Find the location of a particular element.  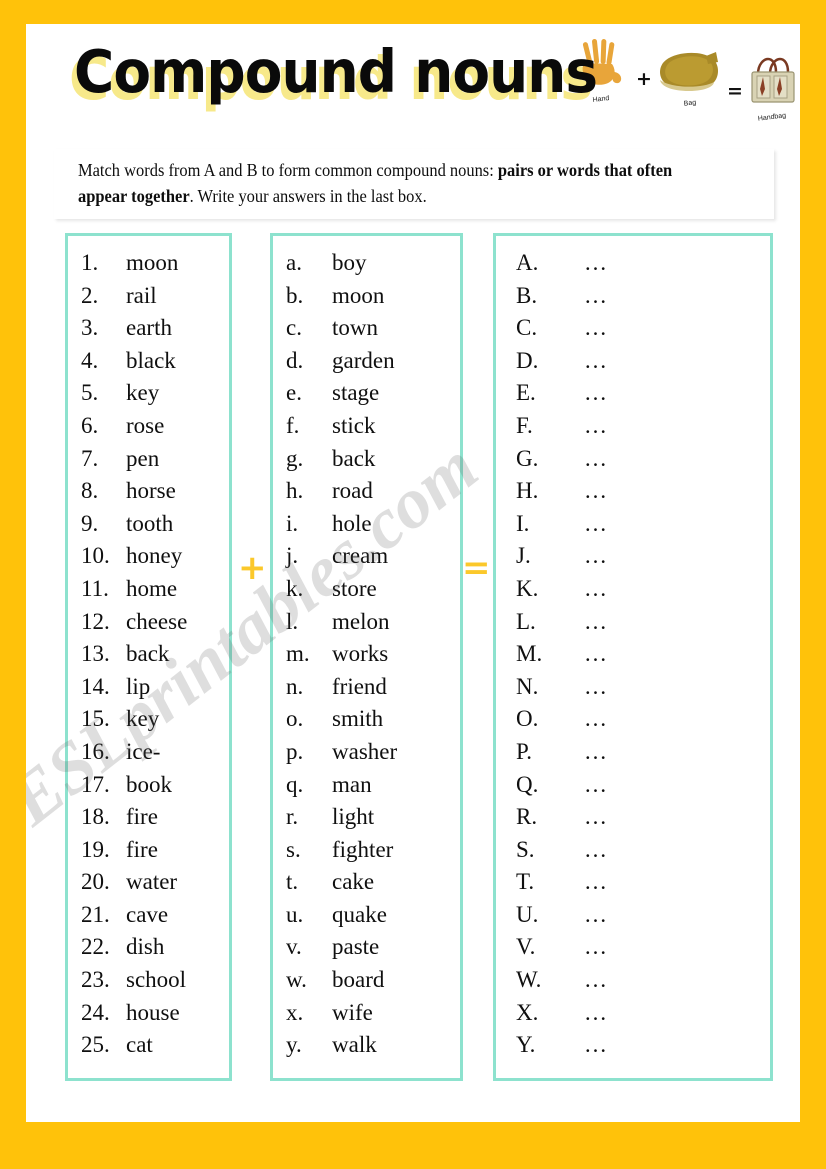

list-item-marker: 3. is located at coordinates (90, 328).